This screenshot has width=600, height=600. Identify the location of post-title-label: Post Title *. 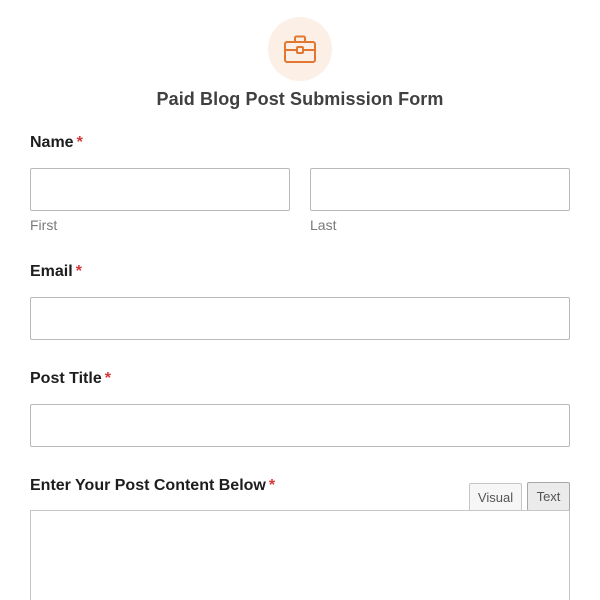
(70, 379).